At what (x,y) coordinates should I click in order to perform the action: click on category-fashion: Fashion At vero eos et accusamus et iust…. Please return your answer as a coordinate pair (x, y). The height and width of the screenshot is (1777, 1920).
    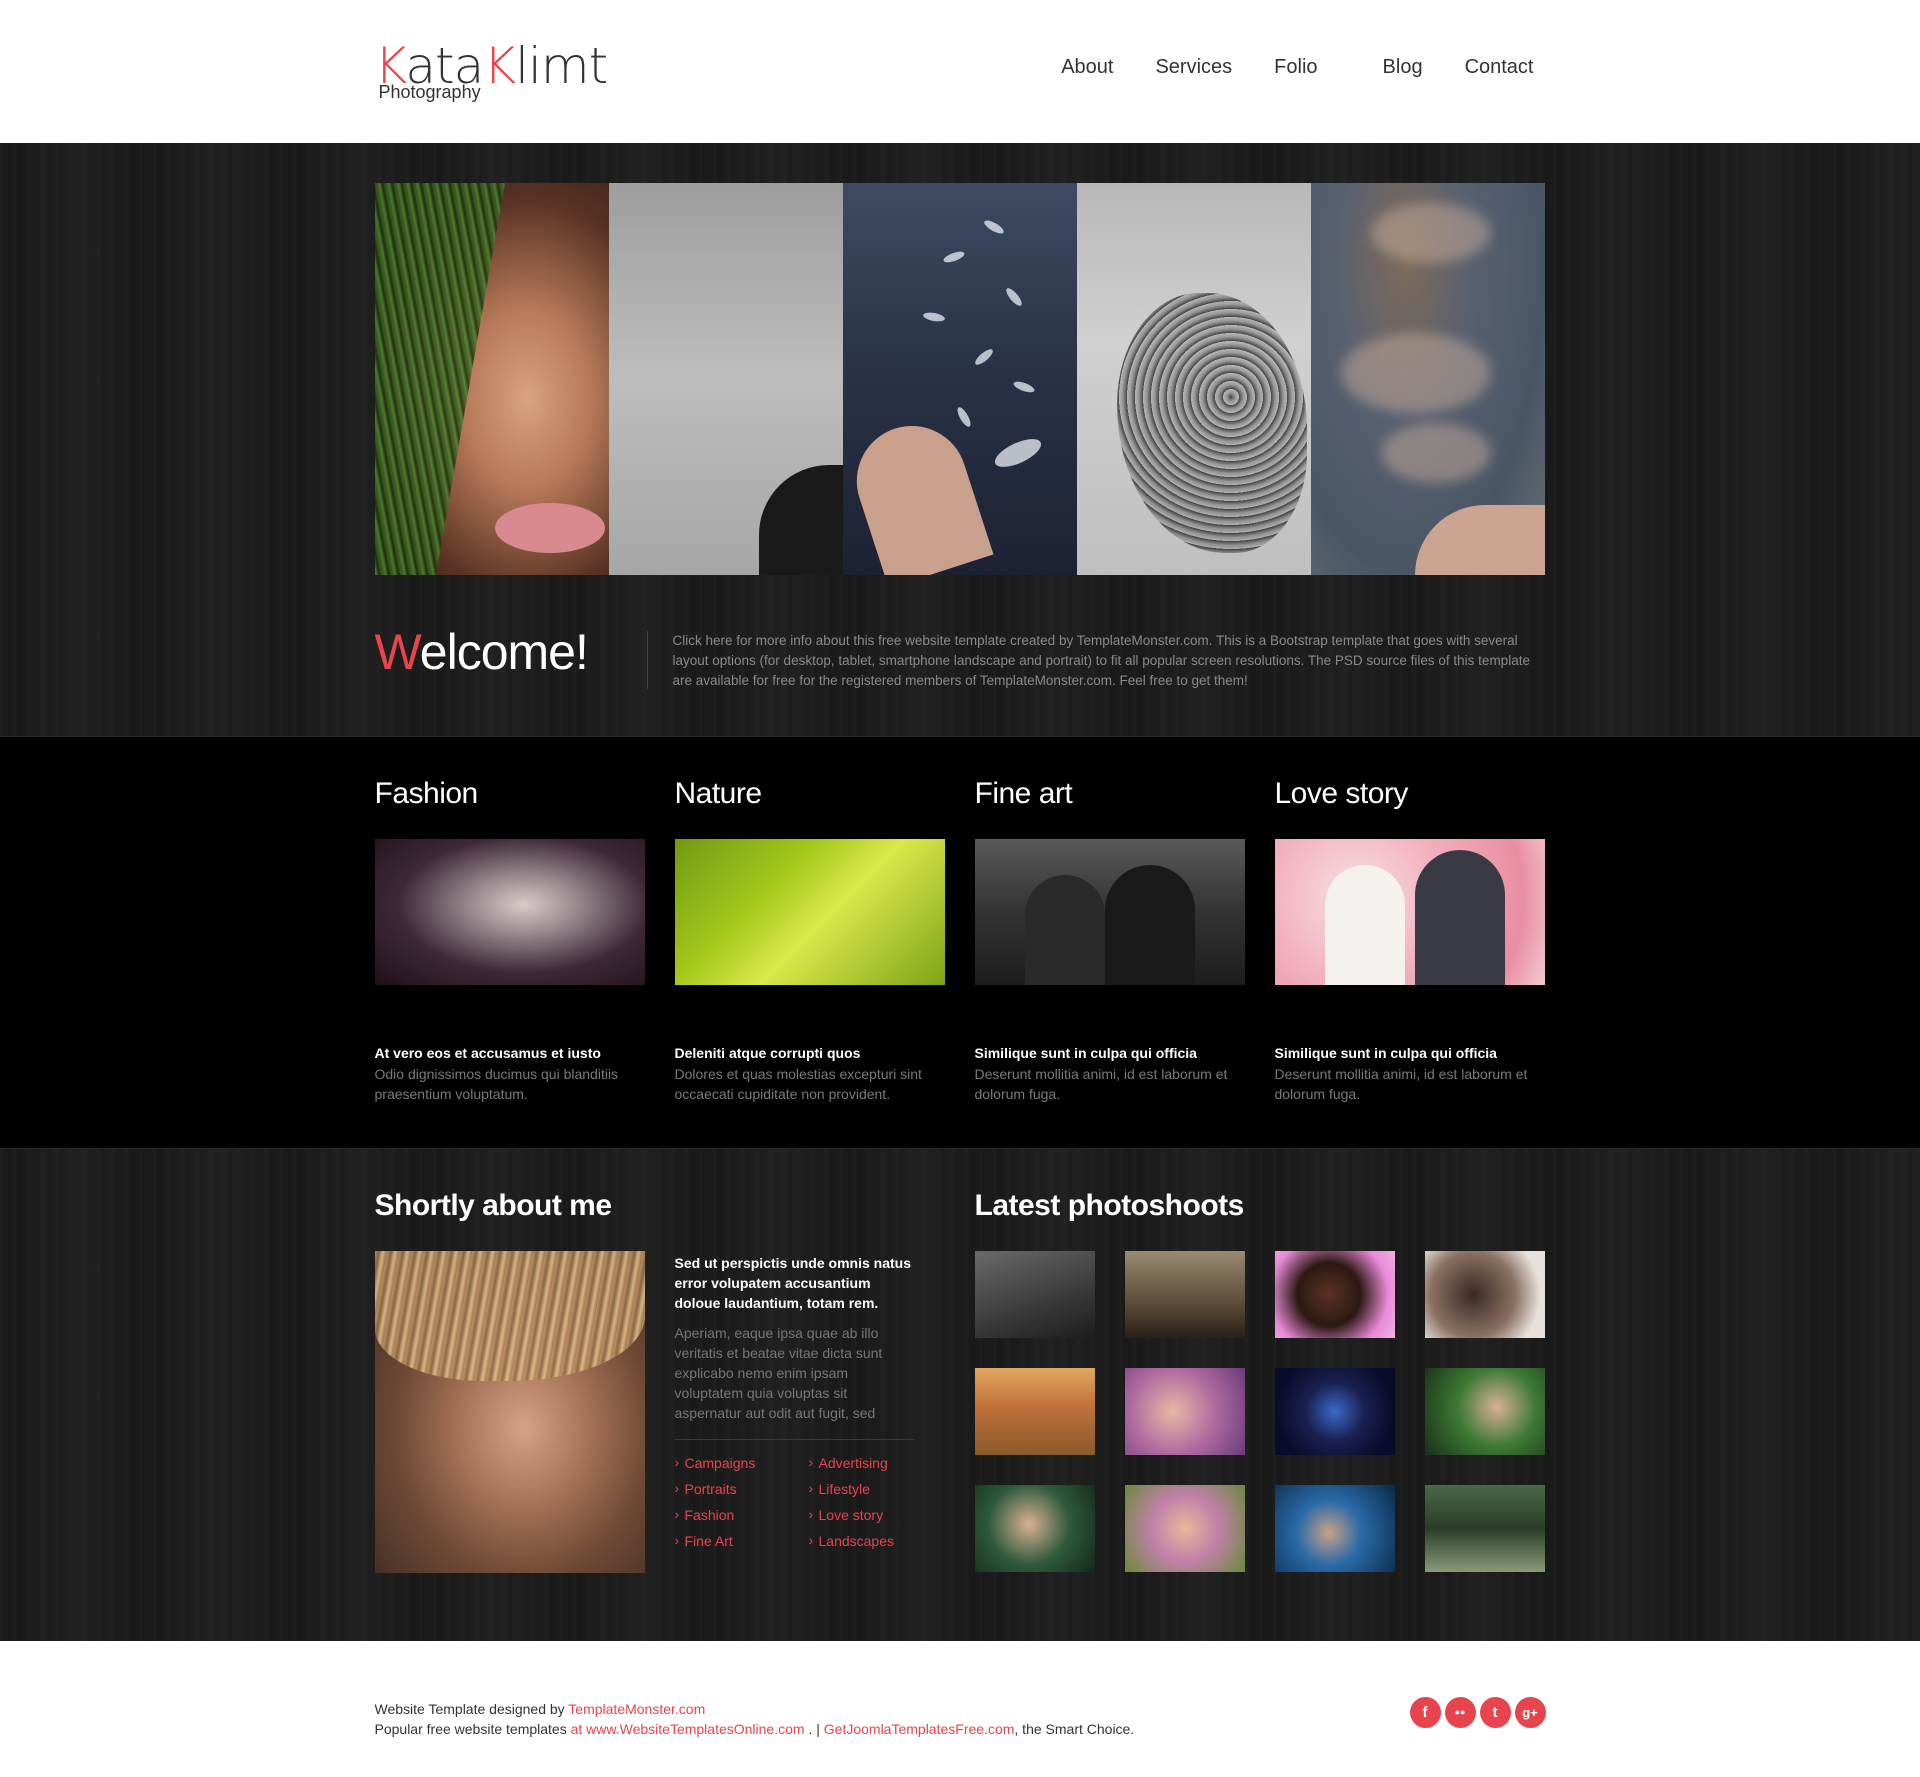
    Looking at the image, I should click on (509, 939).